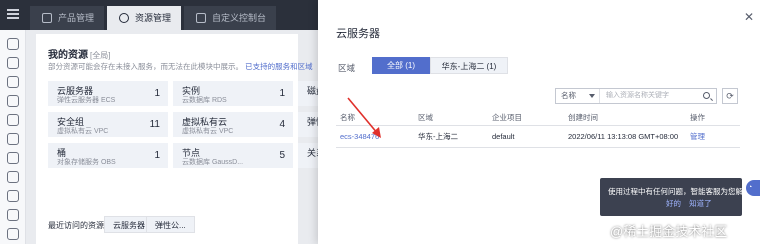 Image resolution: width=760 pixels, height=244 pixels. Describe the element at coordinates (13, 120) in the screenshot. I see `storage-icon` at that location.